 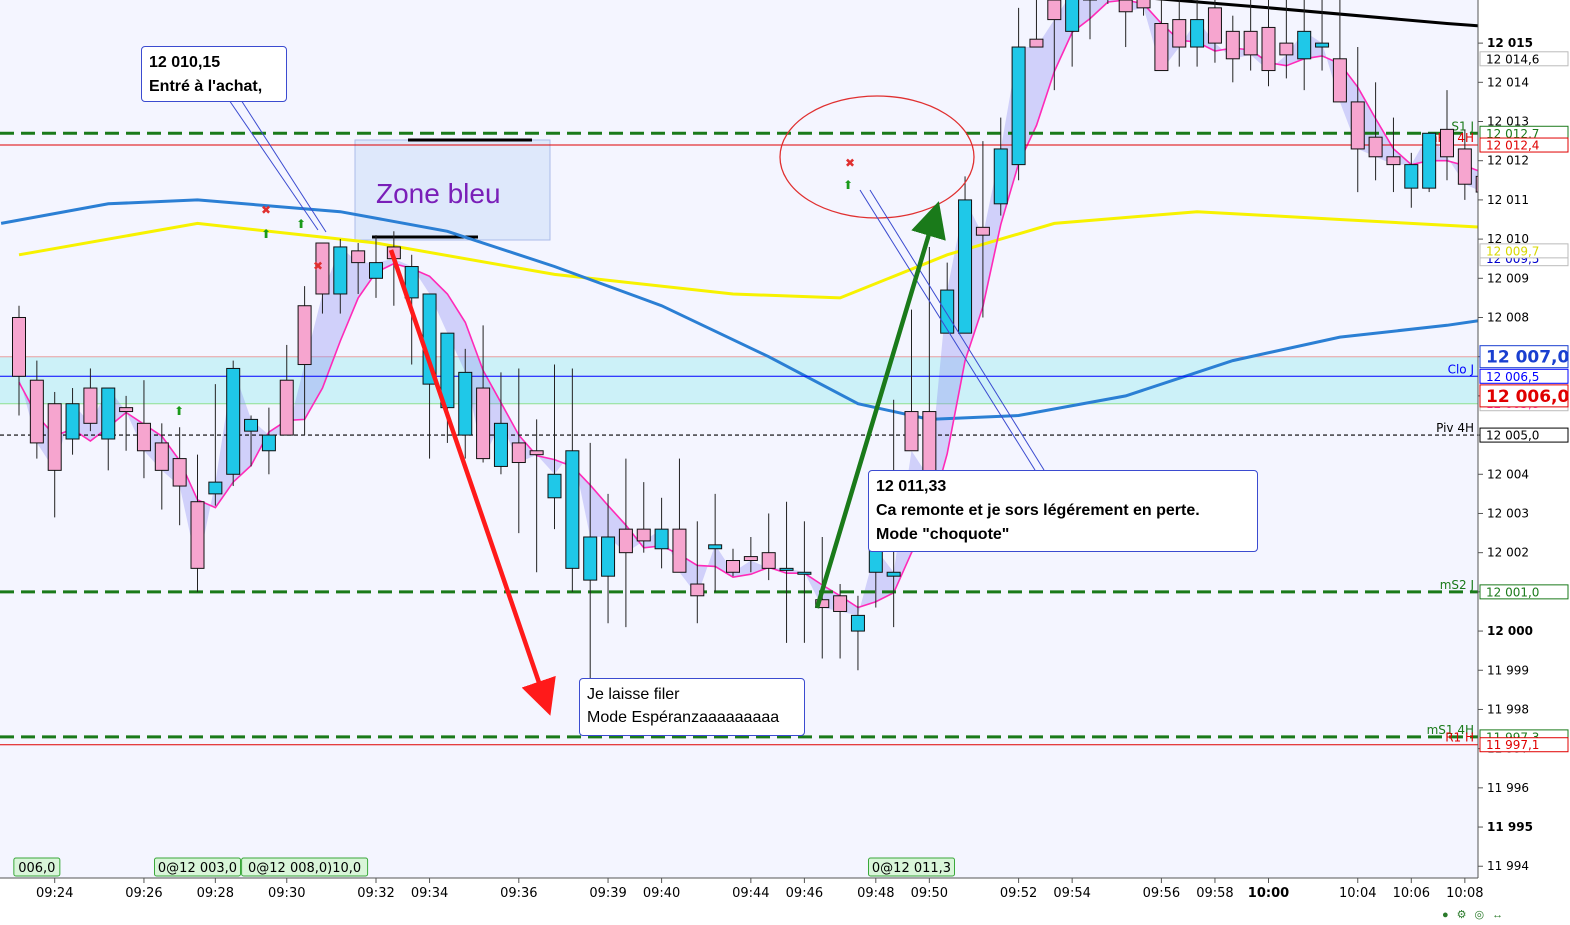 I want to click on callout-entry-text: Entré à l'achat,, so click(x=206, y=86).